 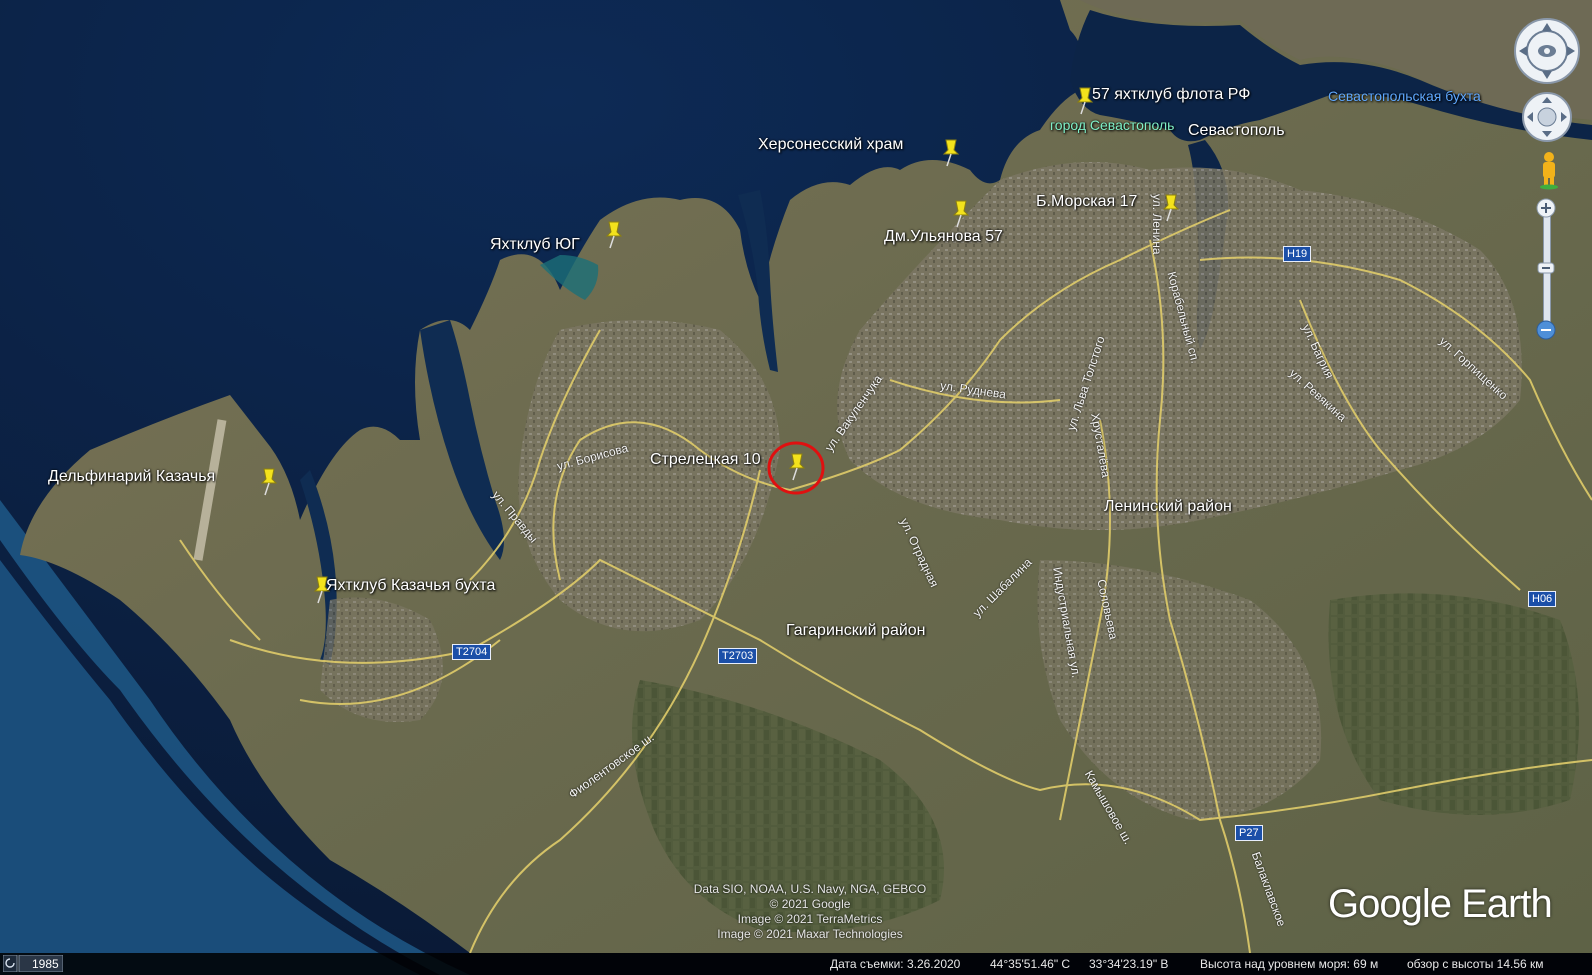 What do you see at coordinates (1129, 964) in the screenshot?
I see `longitude-readout: 33°34'23.19" В` at bounding box center [1129, 964].